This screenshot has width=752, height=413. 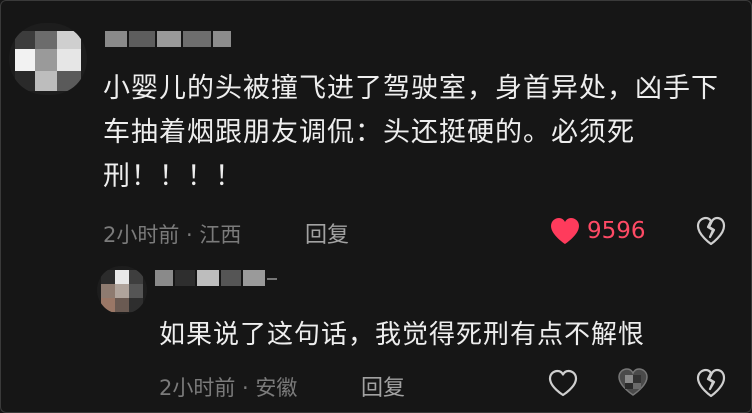 I want to click on reply-username-blurred, so click(x=216, y=278).